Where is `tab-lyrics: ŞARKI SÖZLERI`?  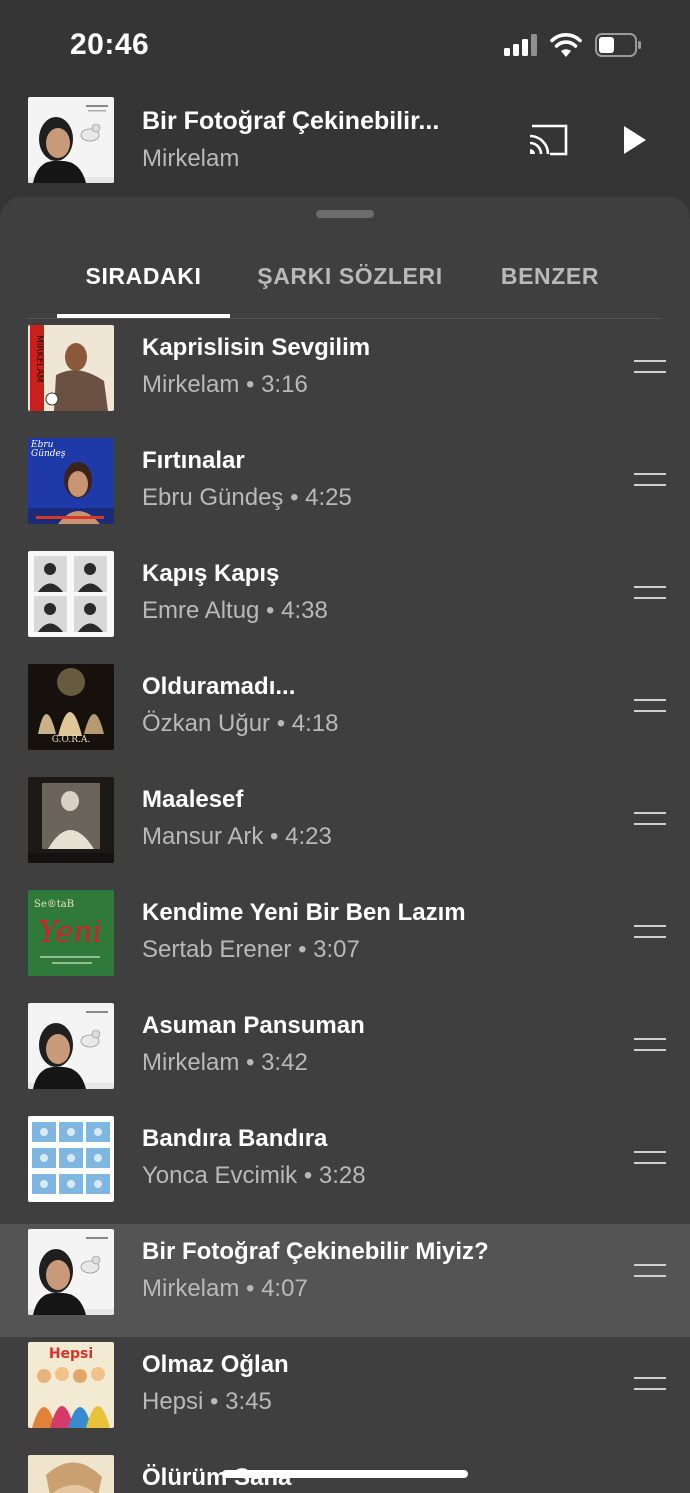 tab-lyrics: ŞARKI SÖZLERI is located at coordinates (350, 276).